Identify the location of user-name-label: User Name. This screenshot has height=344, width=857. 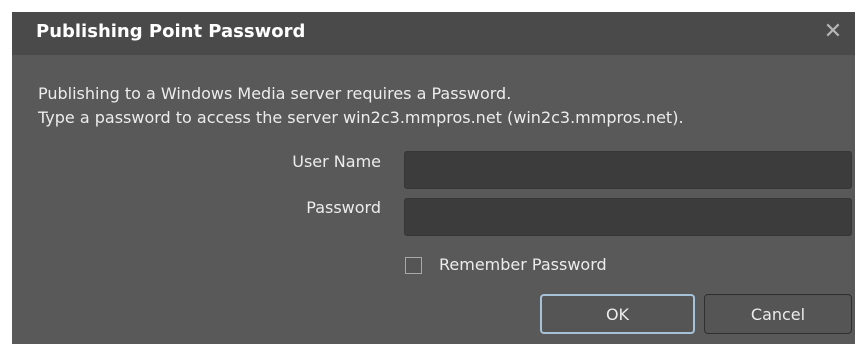
(336, 161).